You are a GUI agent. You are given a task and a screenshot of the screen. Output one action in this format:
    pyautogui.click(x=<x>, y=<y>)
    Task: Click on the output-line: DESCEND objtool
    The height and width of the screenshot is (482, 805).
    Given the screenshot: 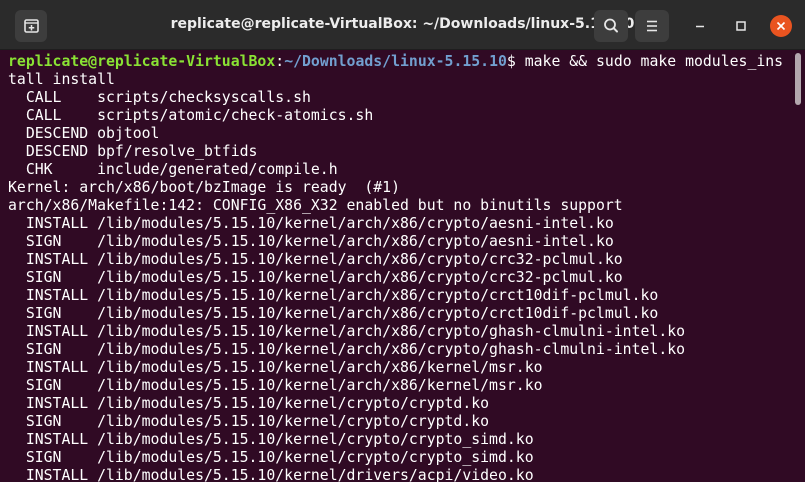 What is the action you would take?
    pyautogui.click(x=84, y=133)
    